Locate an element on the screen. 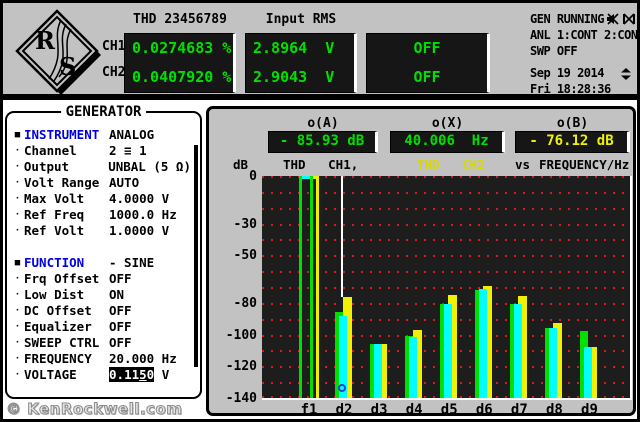 The image size is (640, 422). y-tick-label: -100 is located at coordinates (241, 335).